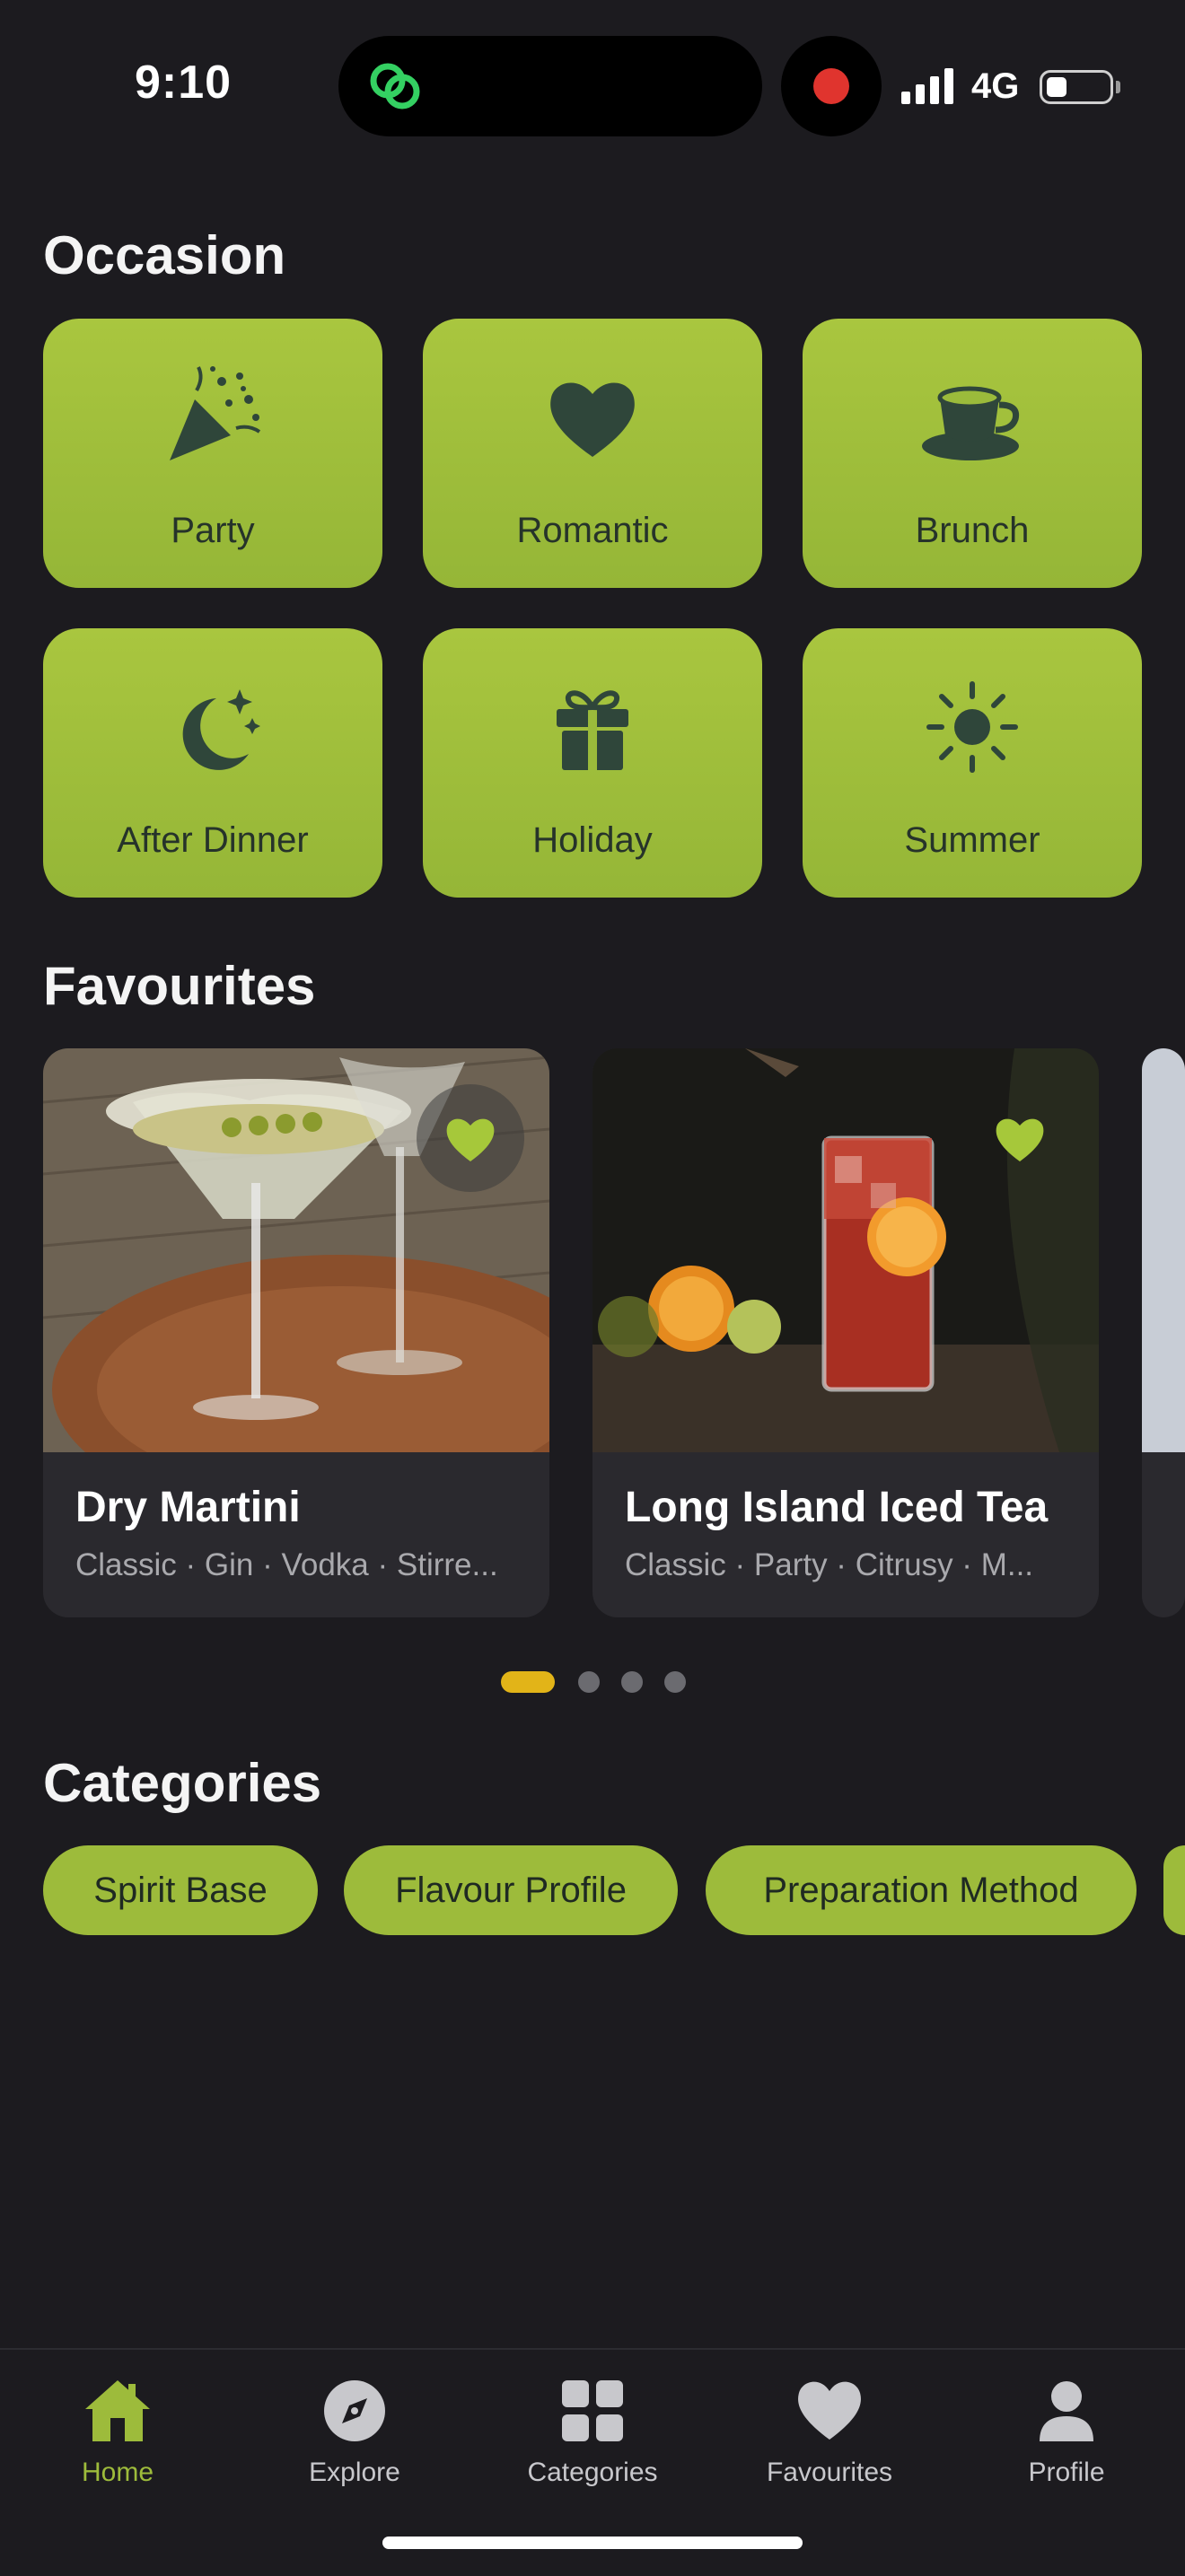  I want to click on status-time: 9:10, so click(184, 83).